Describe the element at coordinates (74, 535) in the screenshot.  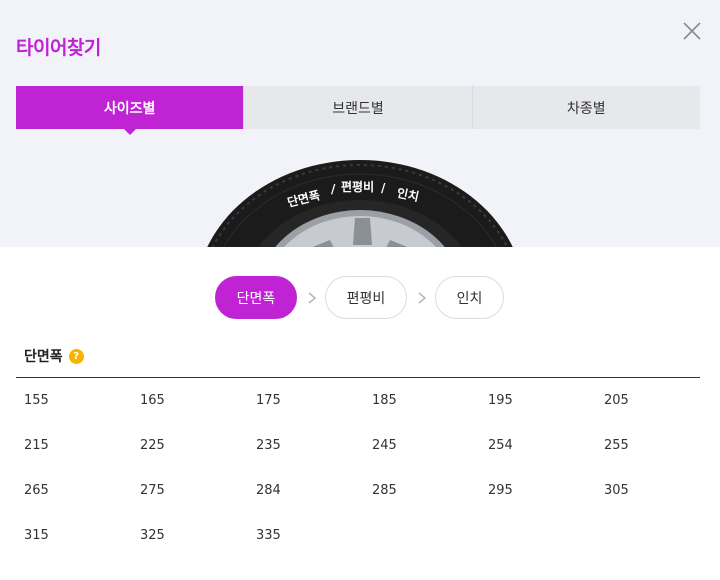
I see `size-option: 315` at that location.